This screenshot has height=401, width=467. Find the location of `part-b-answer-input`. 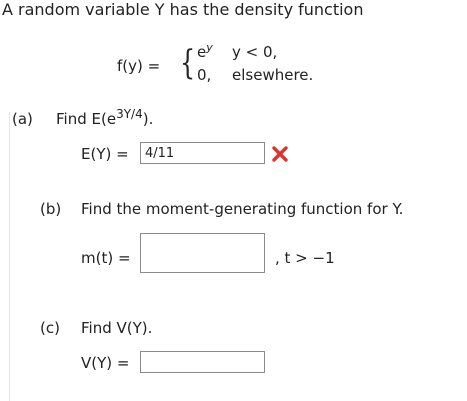

part-b-answer-input is located at coordinates (202, 253).